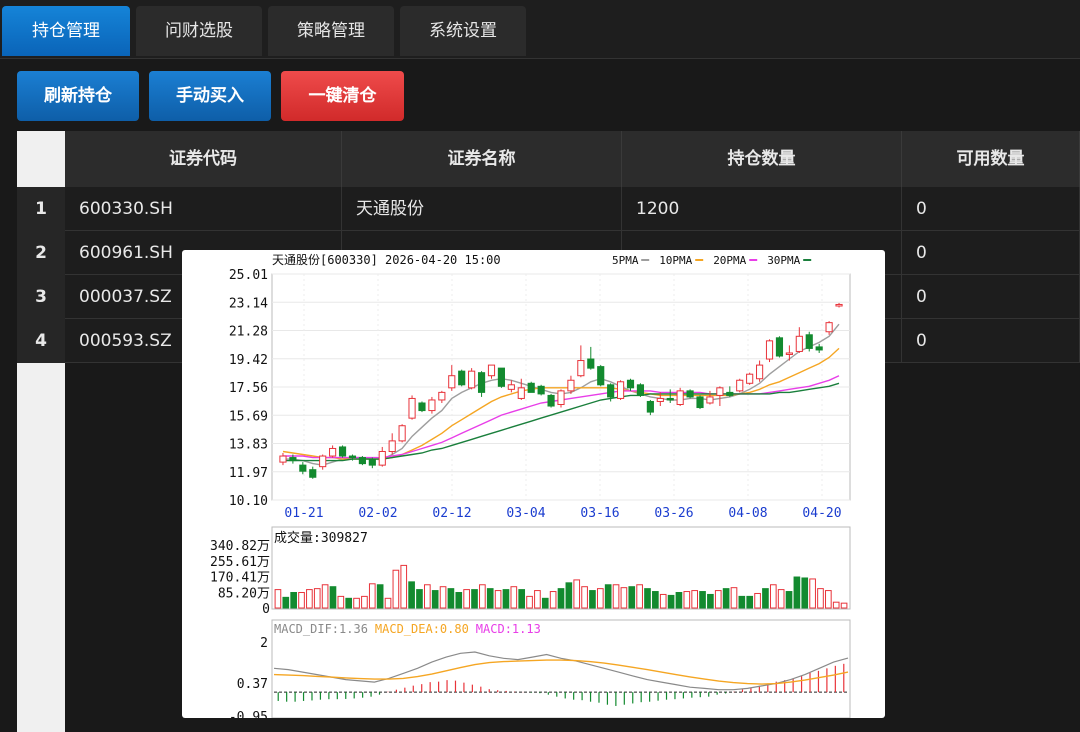 This screenshot has width=1080, height=732. Describe the element at coordinates (252, 684) in the screenshot. I see `macd-y-tick: 0.37` at that location.